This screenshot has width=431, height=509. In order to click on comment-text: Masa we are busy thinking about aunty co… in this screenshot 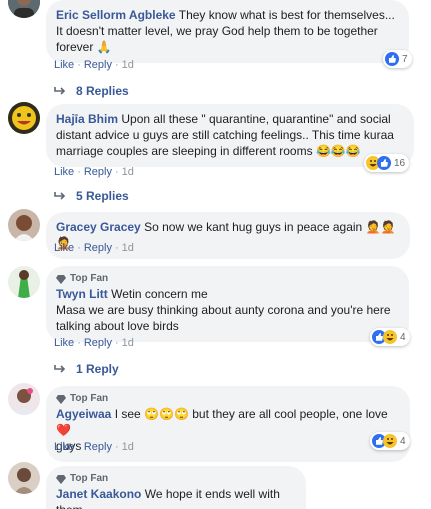, I will do `click(223, 318)`.